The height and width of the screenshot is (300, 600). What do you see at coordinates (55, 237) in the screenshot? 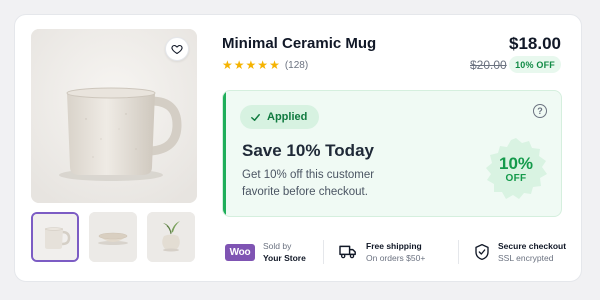
I see `thumbnail-mug` at bounding box center [55, 237].